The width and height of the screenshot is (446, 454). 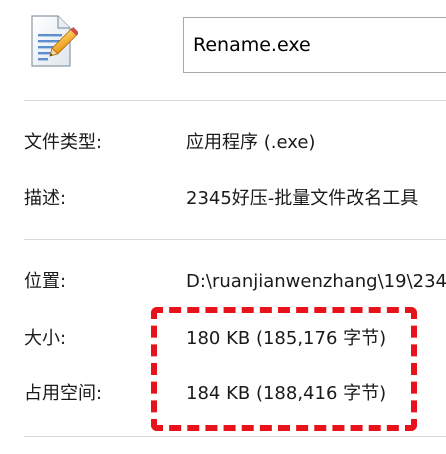 What do you see at coordinates (54, 41) in the screenshot?
I see `document-edit-icon` at bounding box center [54, 41].